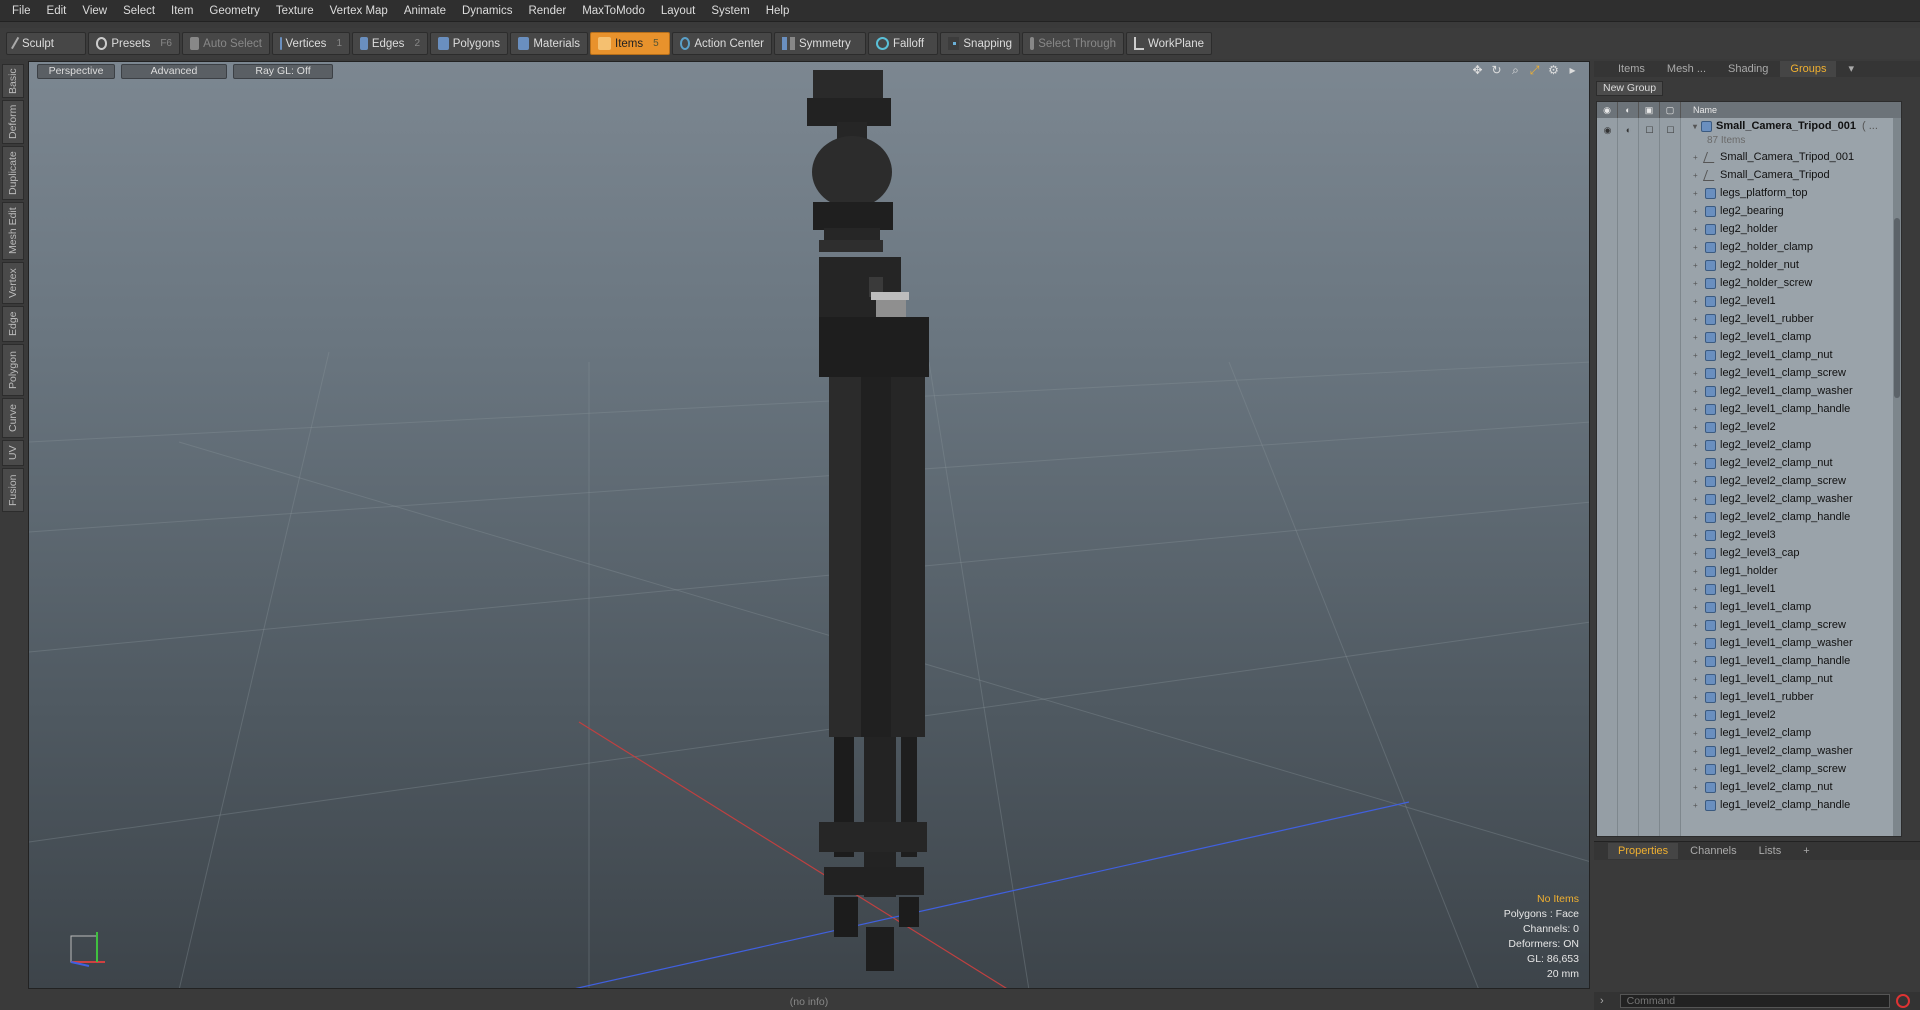 Image resolution: width=1920 pixels, height=1010 pixels. What do you see at coordinates (678, 11) in the screenshot?
I see `menu-layout: Layout` at bounding box center [678, 11].